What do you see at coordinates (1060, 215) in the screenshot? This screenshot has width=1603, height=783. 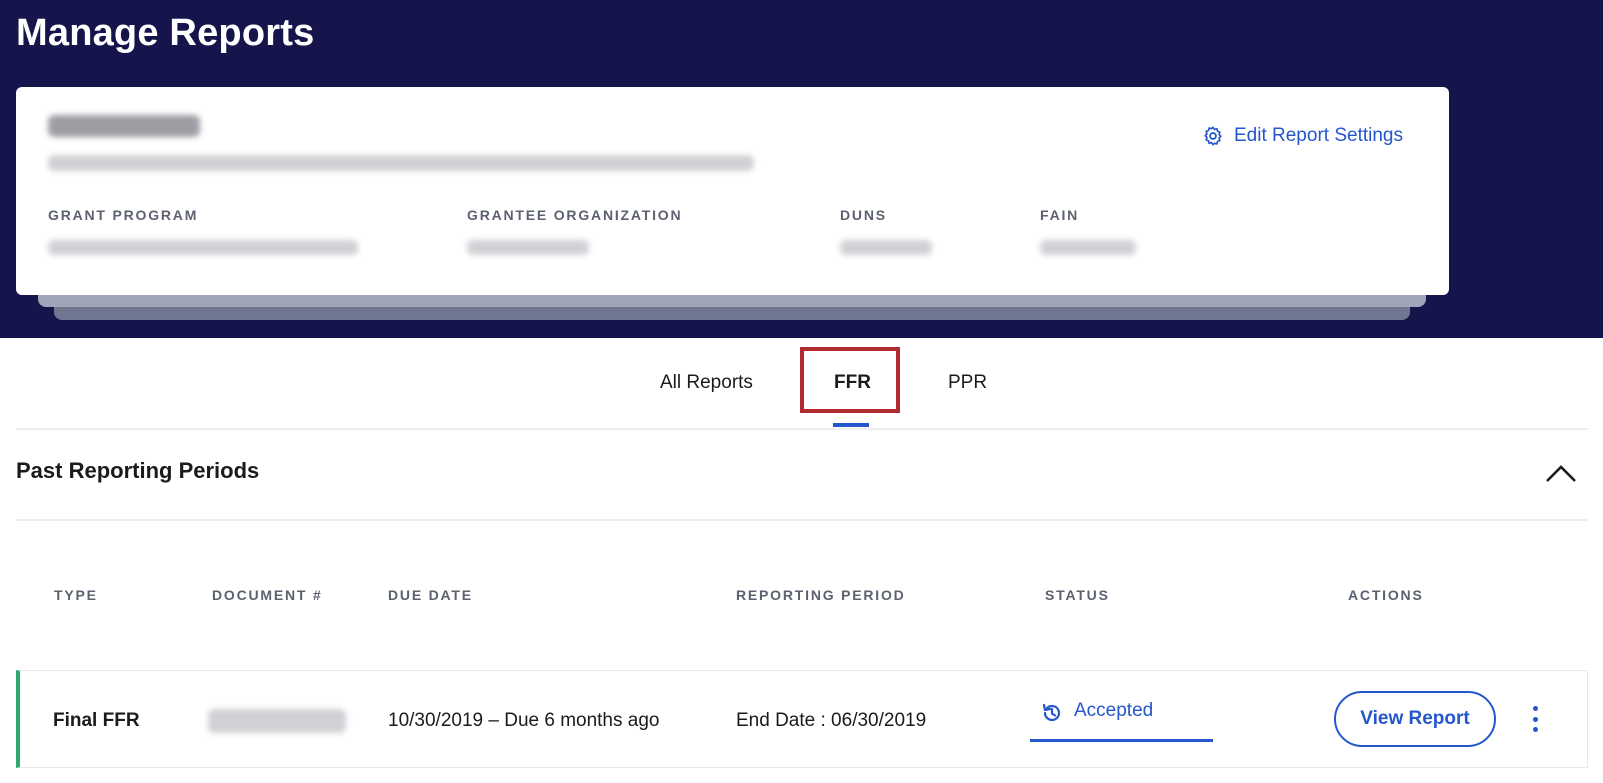 I see `fain-label: FAIN` at bounding box center [1060, 215].